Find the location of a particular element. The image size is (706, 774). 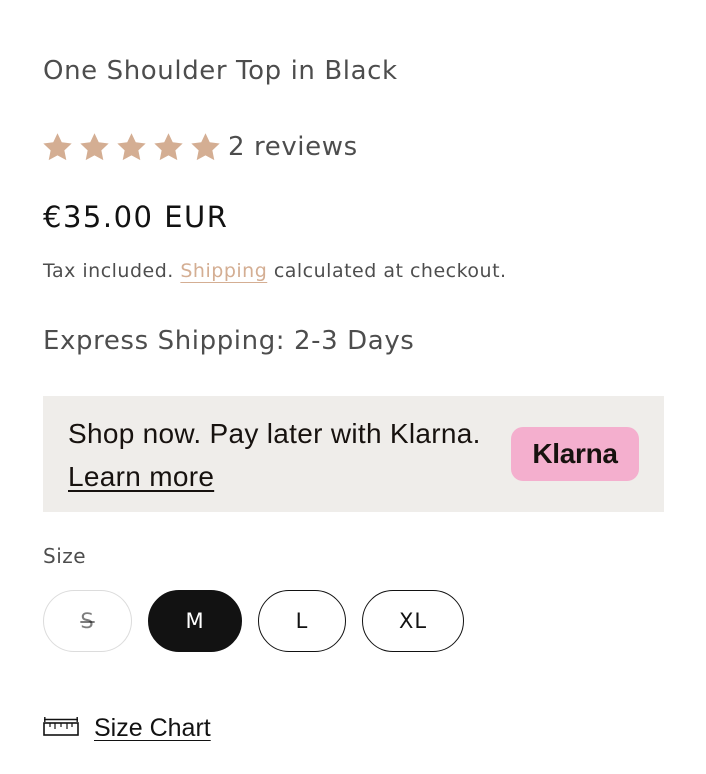

size-option-l: L is located at coordinates (302, 621).